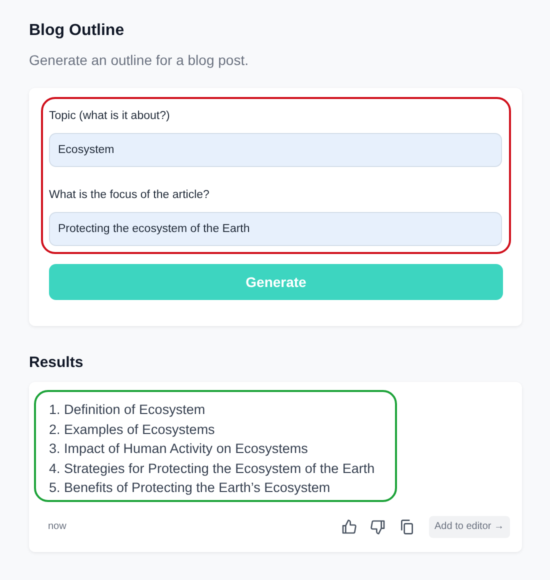 Image resolution: width=550 pixels, height=580 pixels. Describe the element at coordinates (58, 526) in the screenshot. I see `timestamp: now` at that location.